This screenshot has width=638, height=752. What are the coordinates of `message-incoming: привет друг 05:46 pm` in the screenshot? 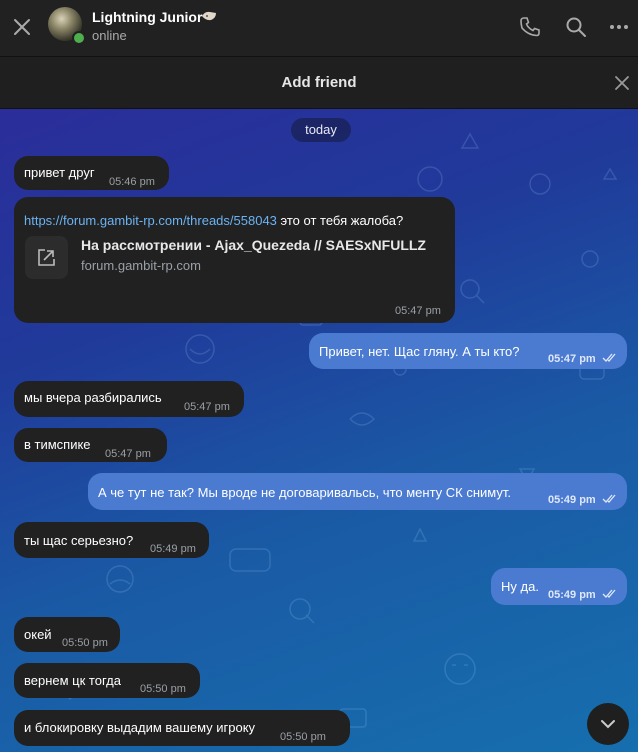 It's located at (91, 173).